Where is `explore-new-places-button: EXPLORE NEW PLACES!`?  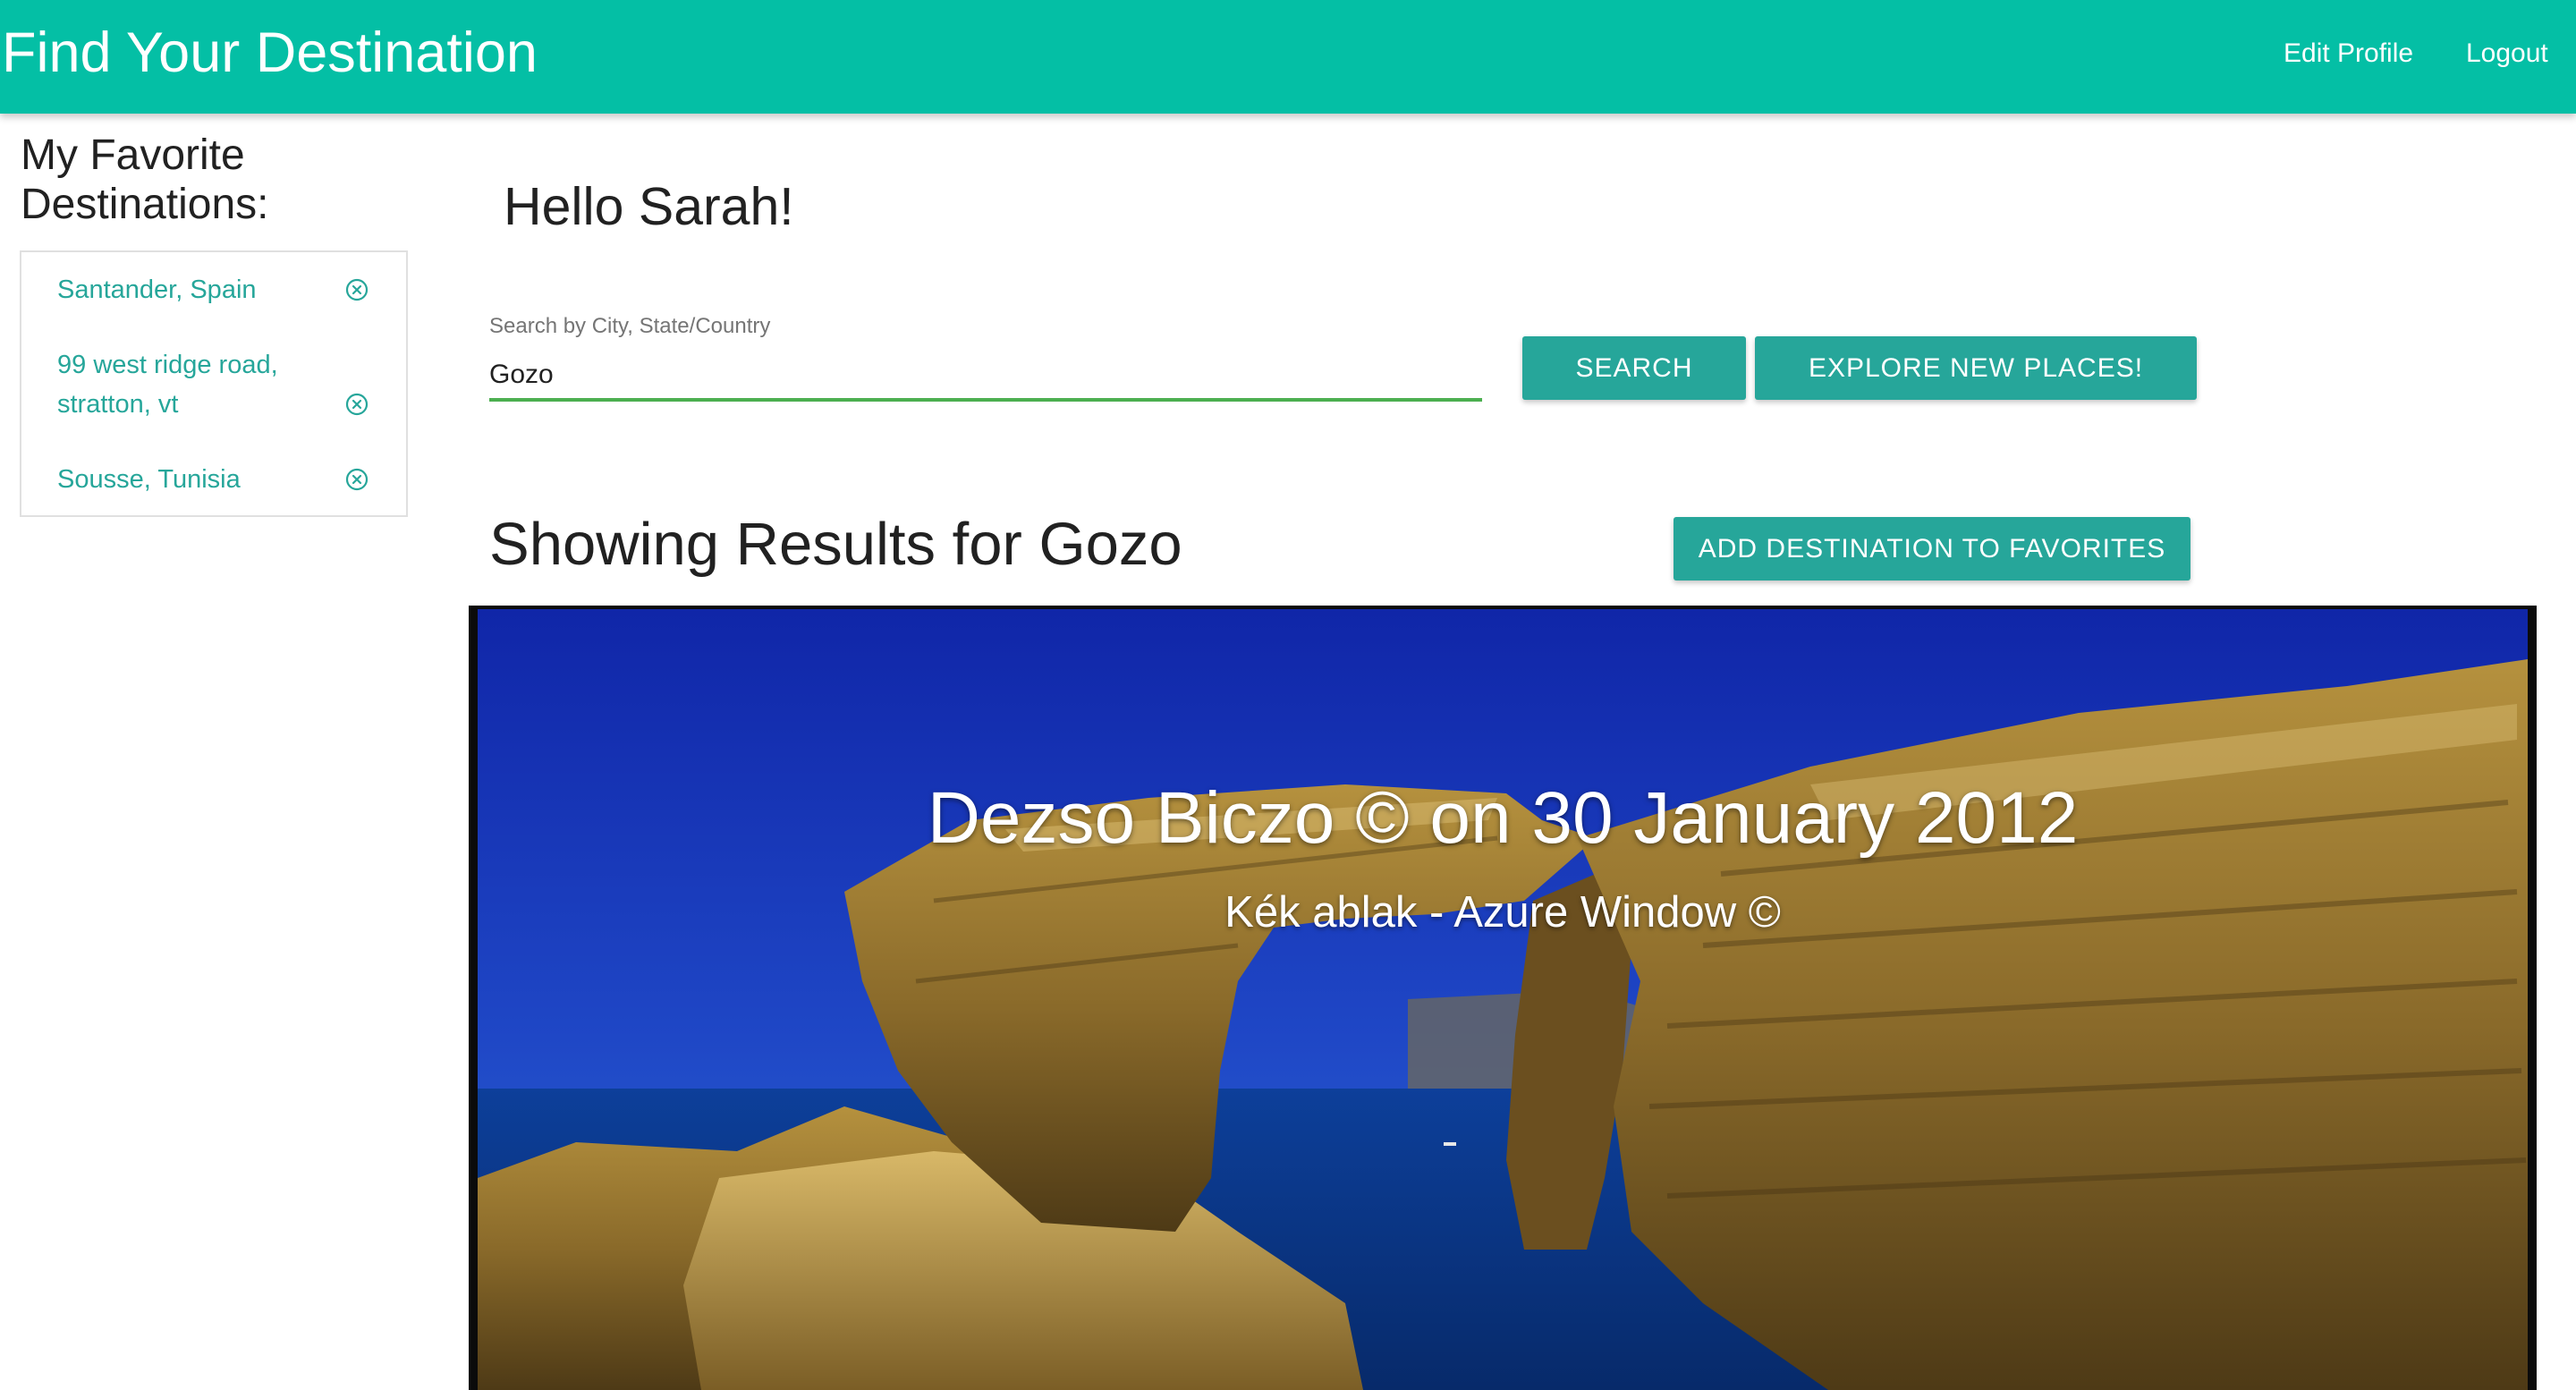 explore-new-places-button: EXPLORE NEW PLACES! is located at coordinates (1976, 368).